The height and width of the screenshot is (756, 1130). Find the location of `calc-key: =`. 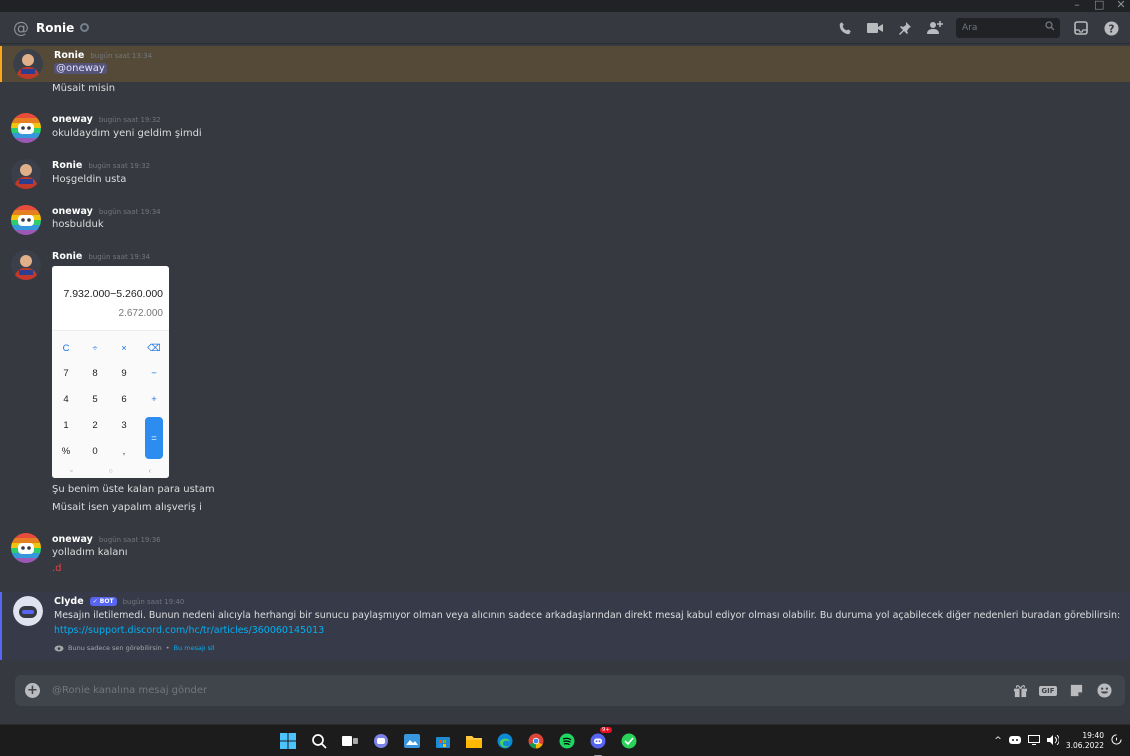

calc-key: = is located at coordinates (154, 438).